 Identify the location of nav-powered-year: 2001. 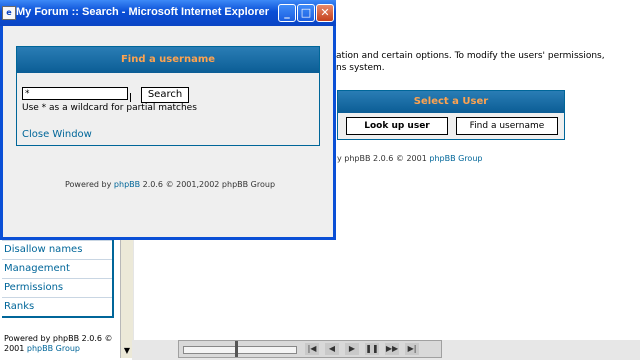
(15, 348).